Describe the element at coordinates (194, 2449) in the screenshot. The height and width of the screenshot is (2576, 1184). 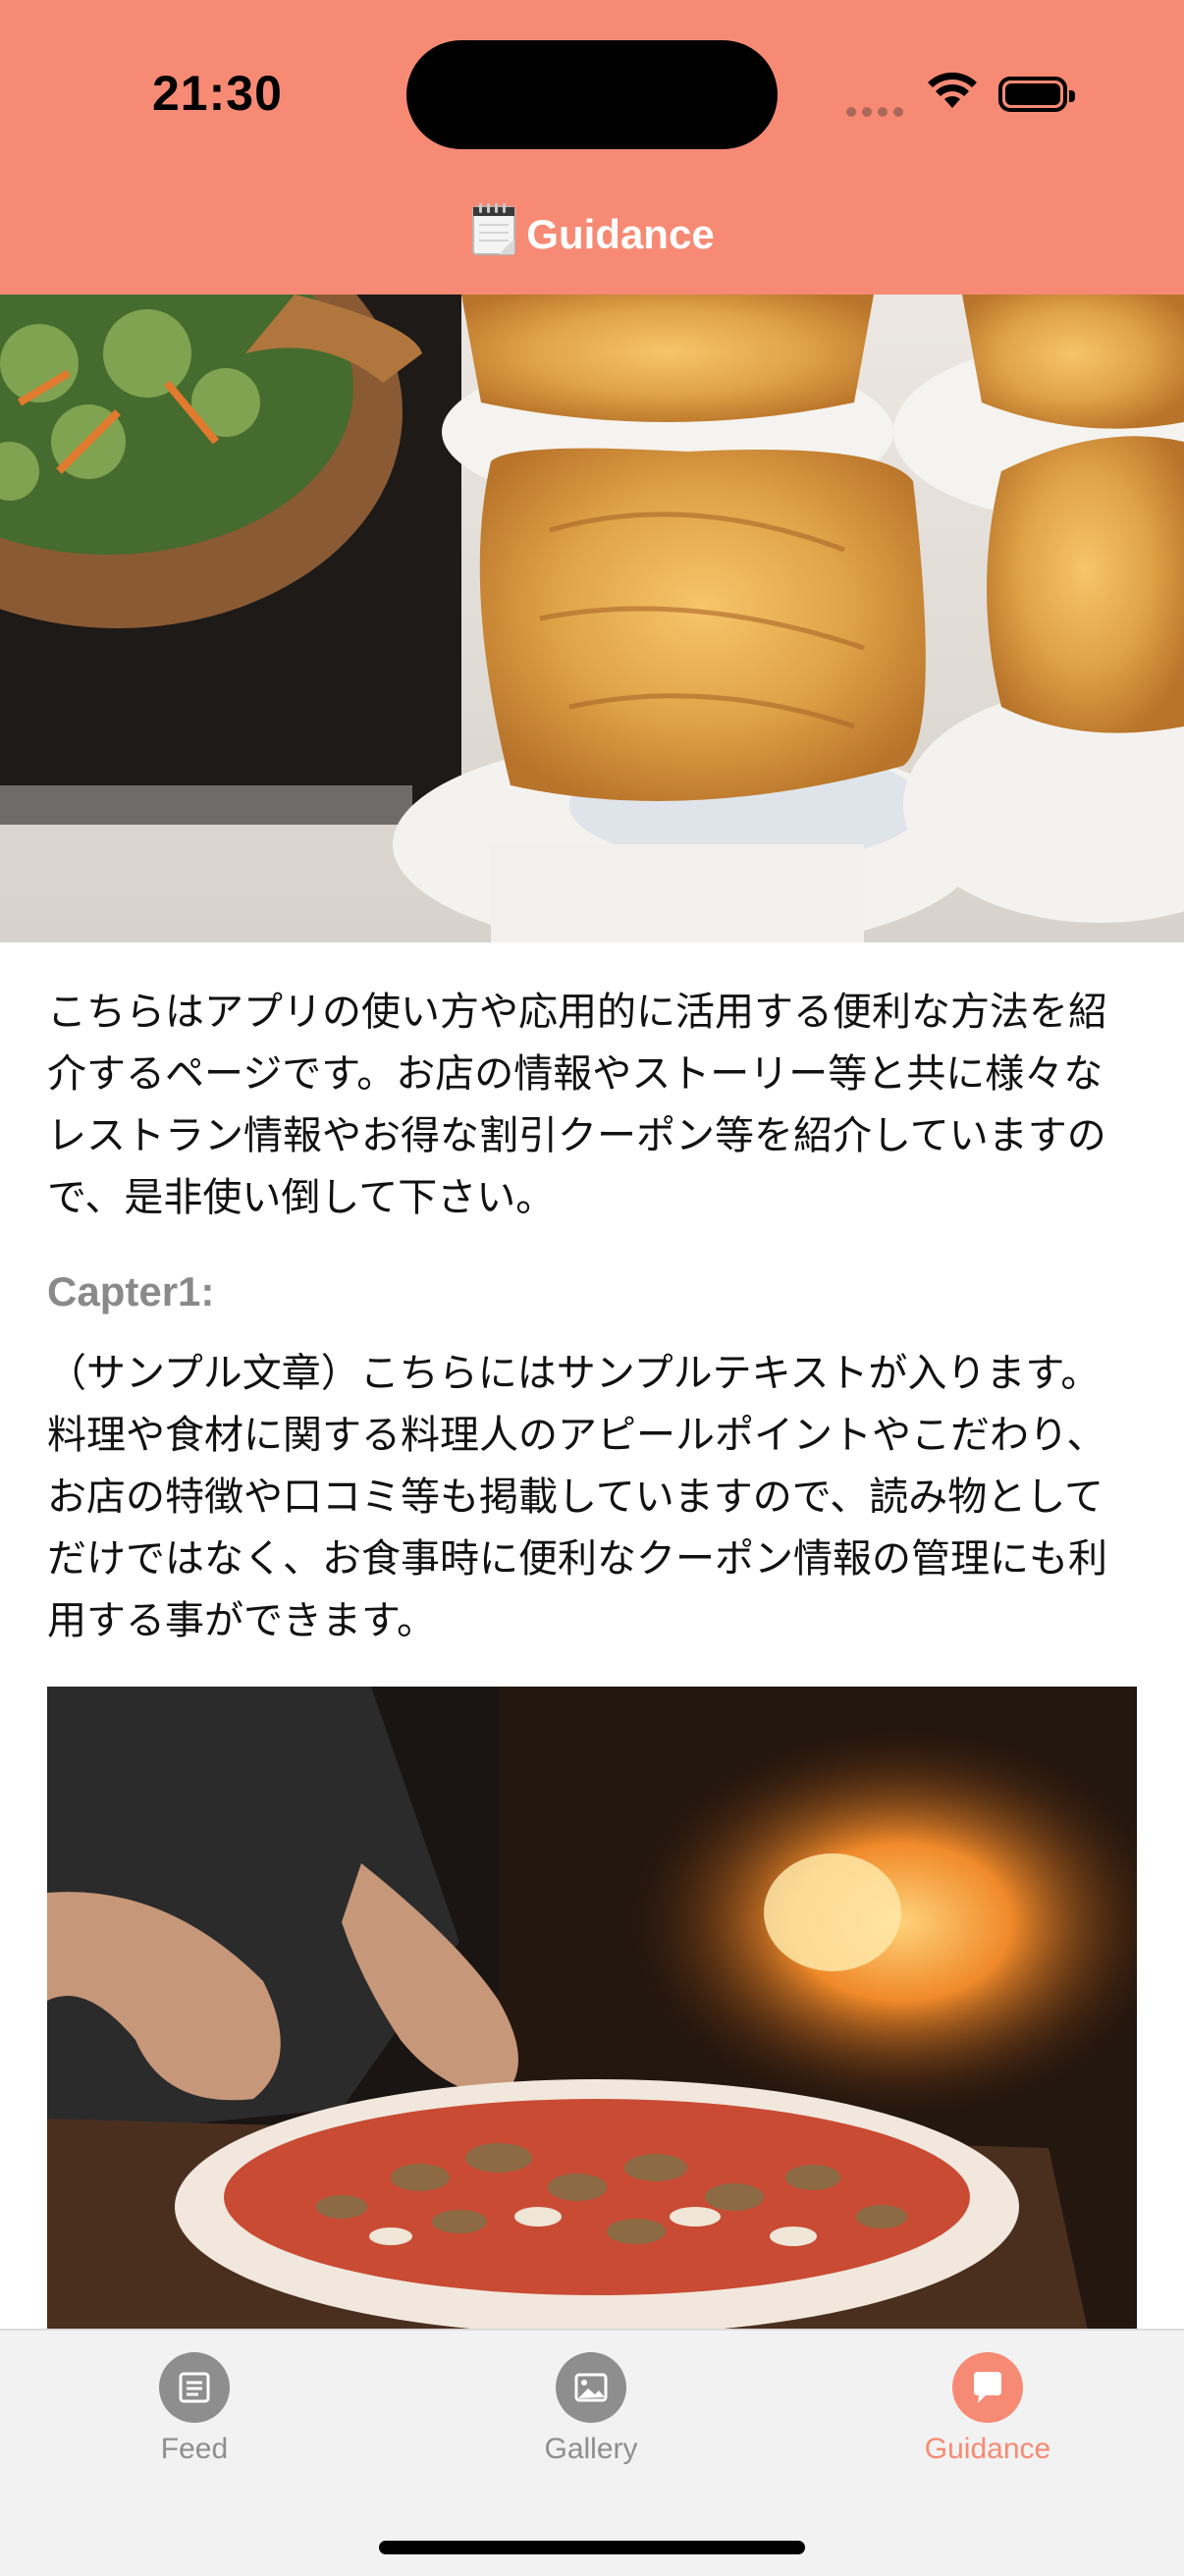
I see `tab-feed-label: Feed` at that location.